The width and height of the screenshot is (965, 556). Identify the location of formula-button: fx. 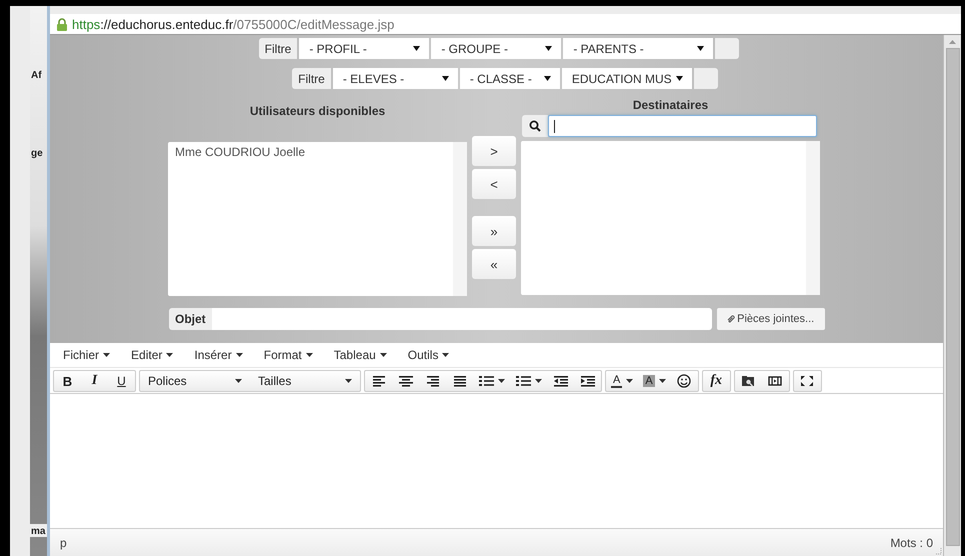
(716, 381).